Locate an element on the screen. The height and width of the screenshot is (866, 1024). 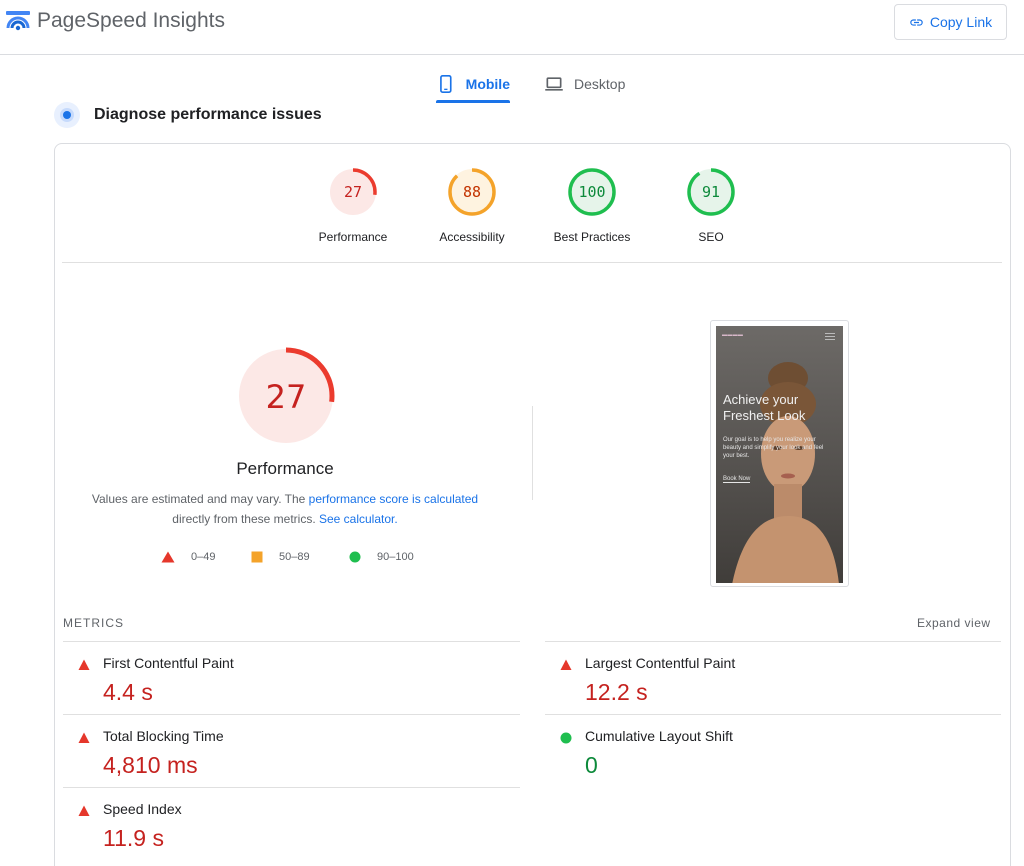
pagespeed-logo-icon is located at coordinates (18, 21).